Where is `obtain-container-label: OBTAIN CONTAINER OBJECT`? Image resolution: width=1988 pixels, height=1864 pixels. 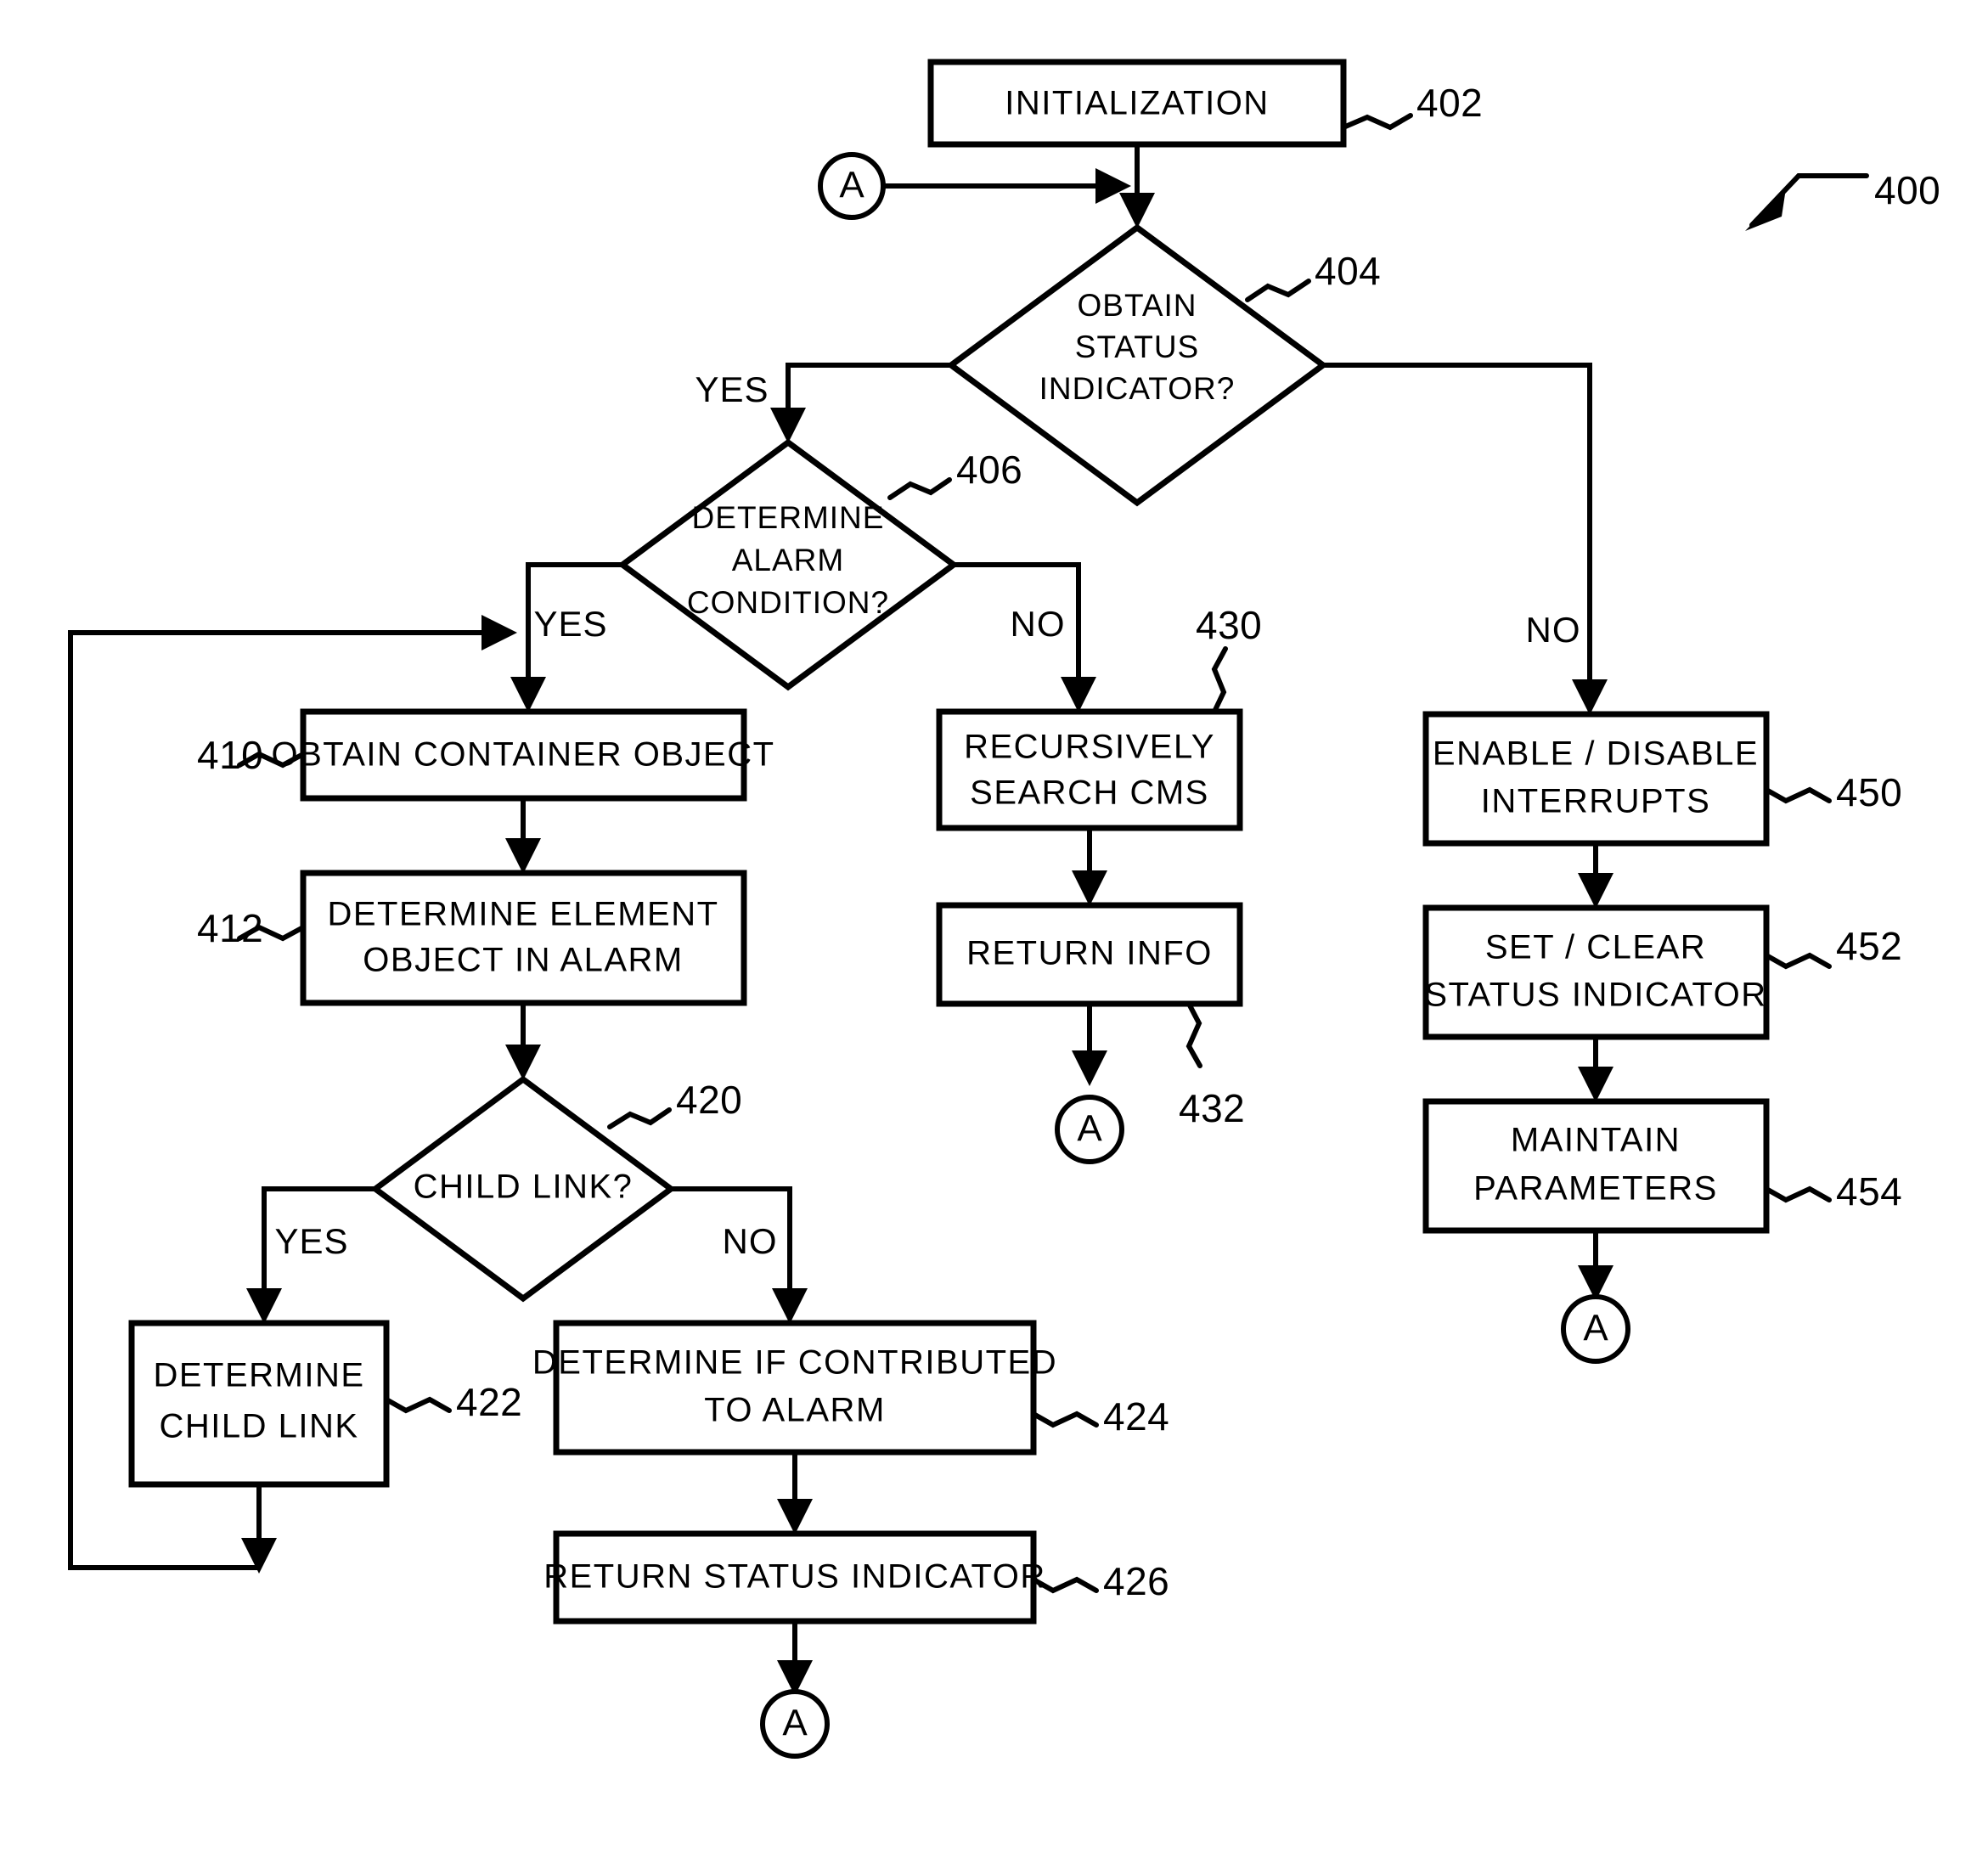 obtain-container-label: OBTAIN CONTAINER OBJECT is located at coordinates (522, 755).